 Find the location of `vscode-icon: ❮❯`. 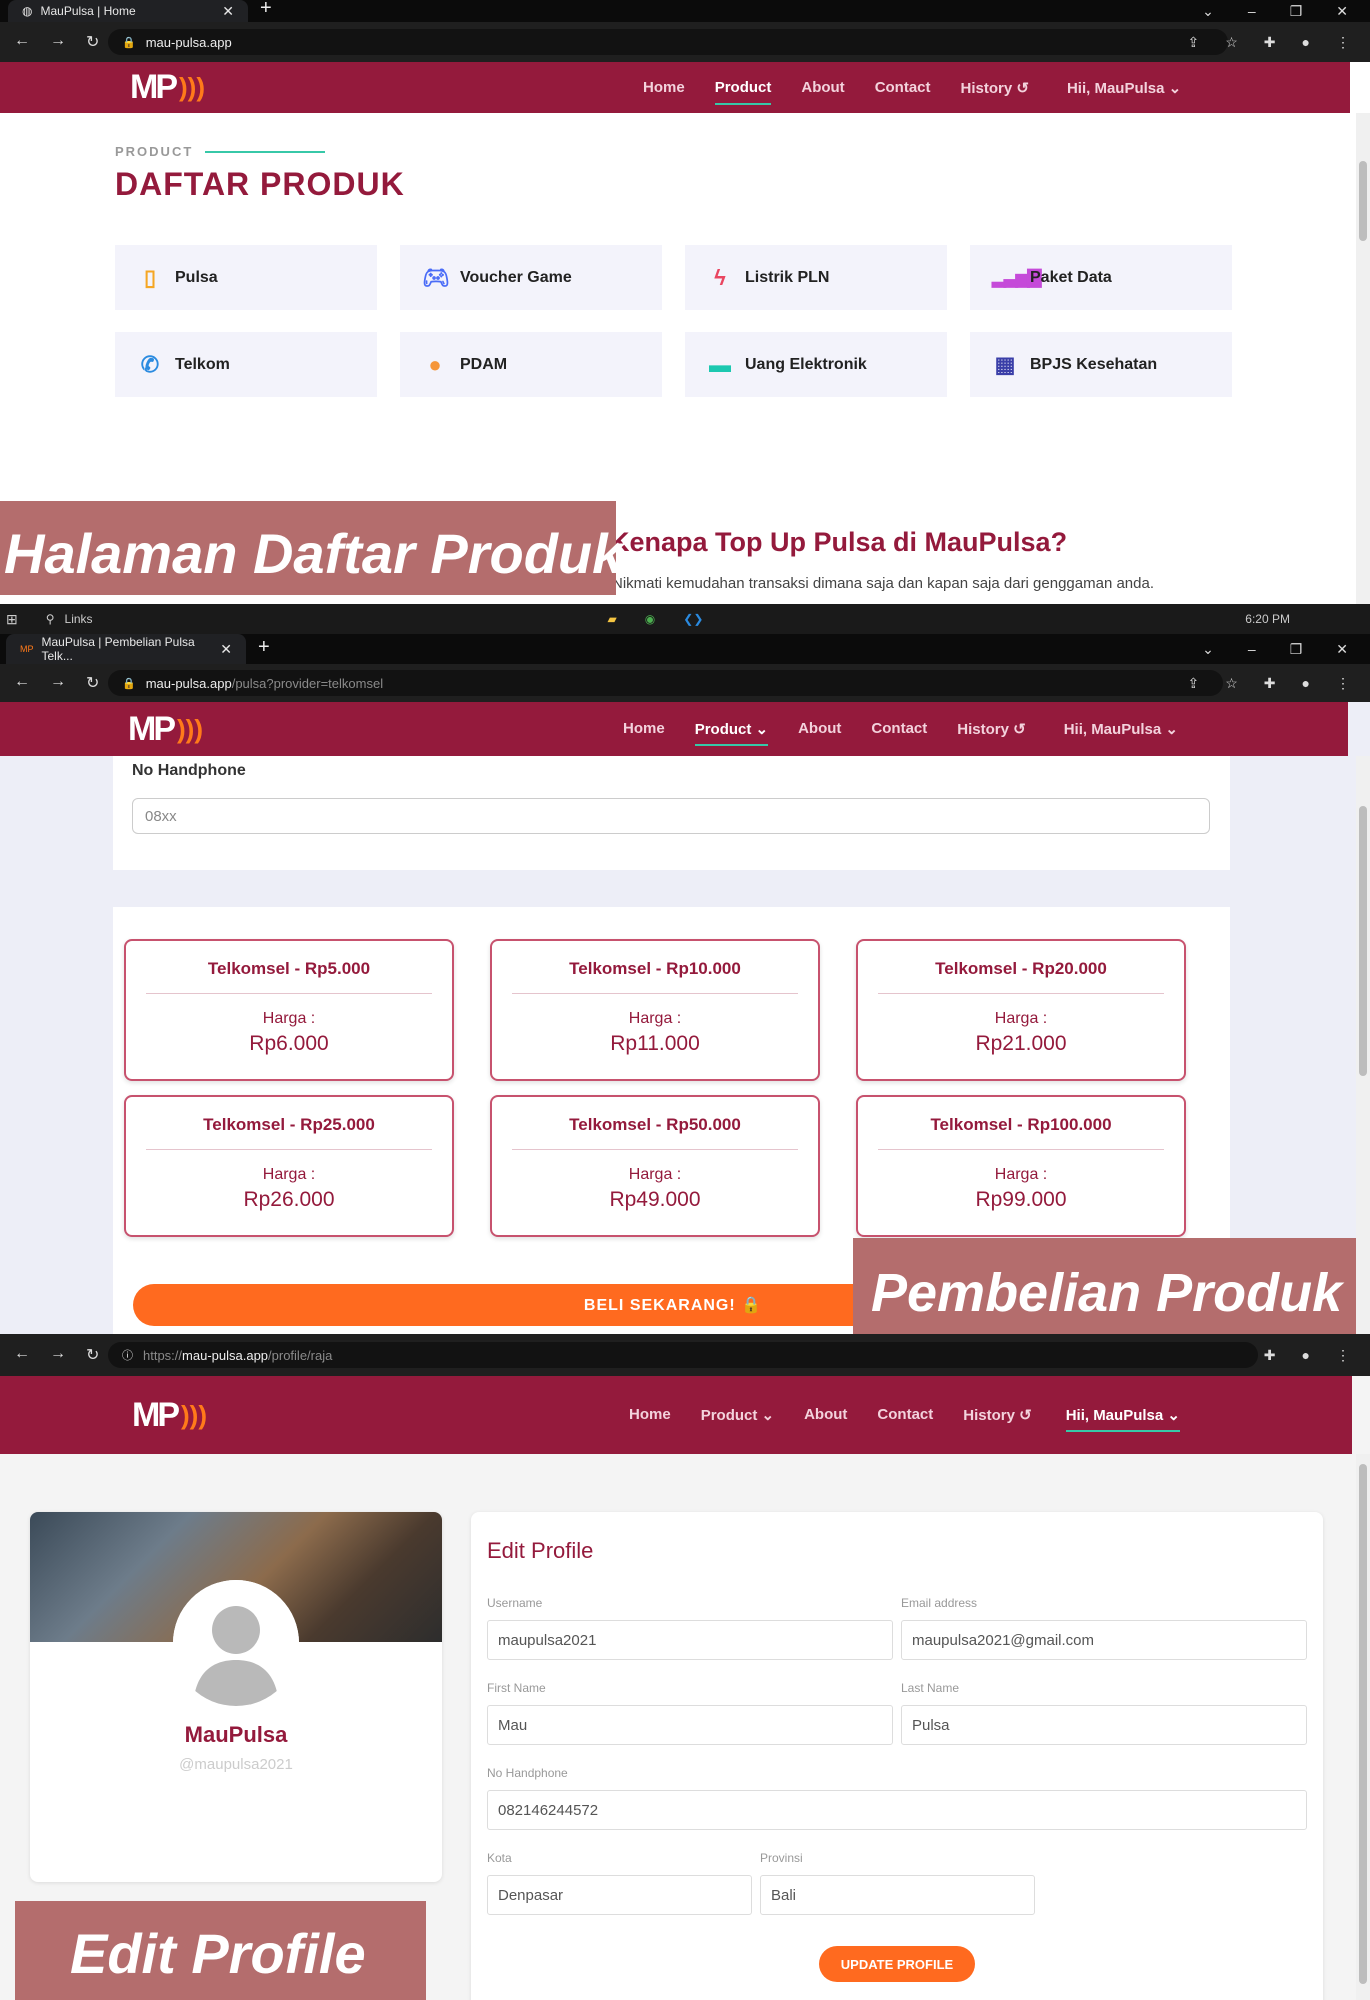

vscode-icon: ❮❯ is located at coordinates (693, 619).